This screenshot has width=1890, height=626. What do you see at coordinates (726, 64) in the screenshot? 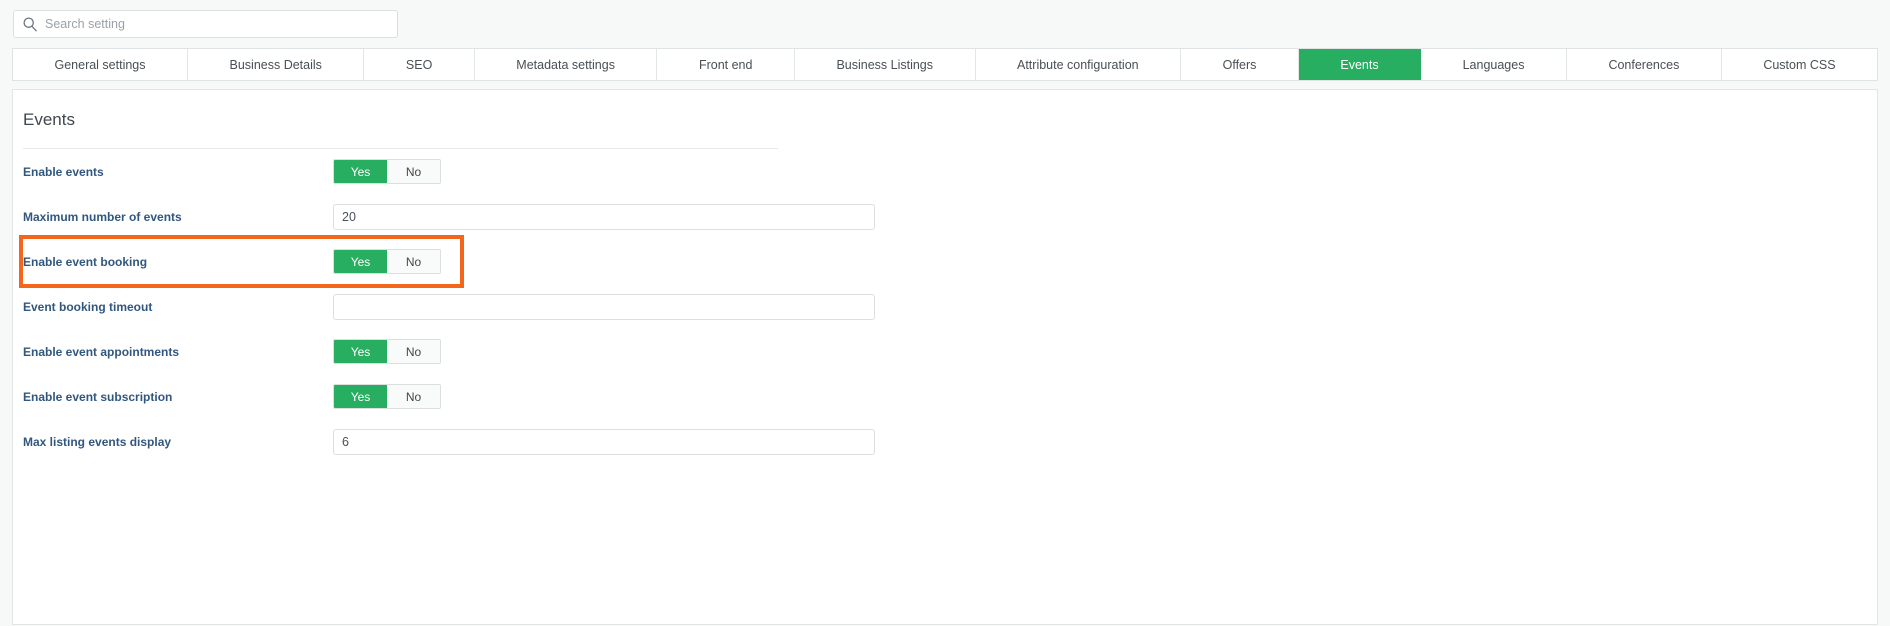
I see `tab-front-end: Front end` at bounding box center [726, 64].